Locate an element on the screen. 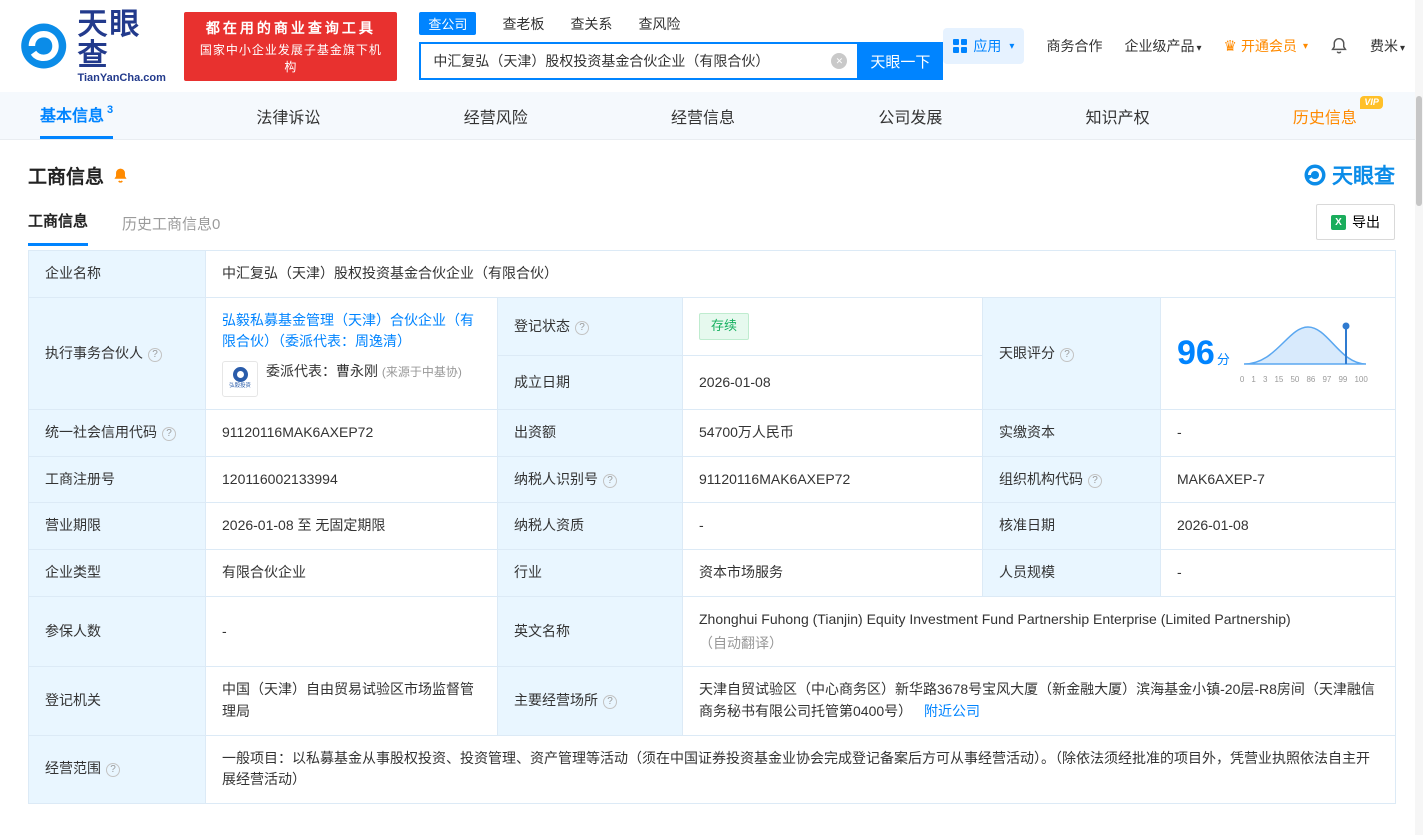 Image resolution: width=1423 pixels, height=835 pixels. partner-company-link: 弘毅私募基金管理（天津）合伙企业（有限合伙）（委派代表：周逸清） is located at coordinates (348, 331).